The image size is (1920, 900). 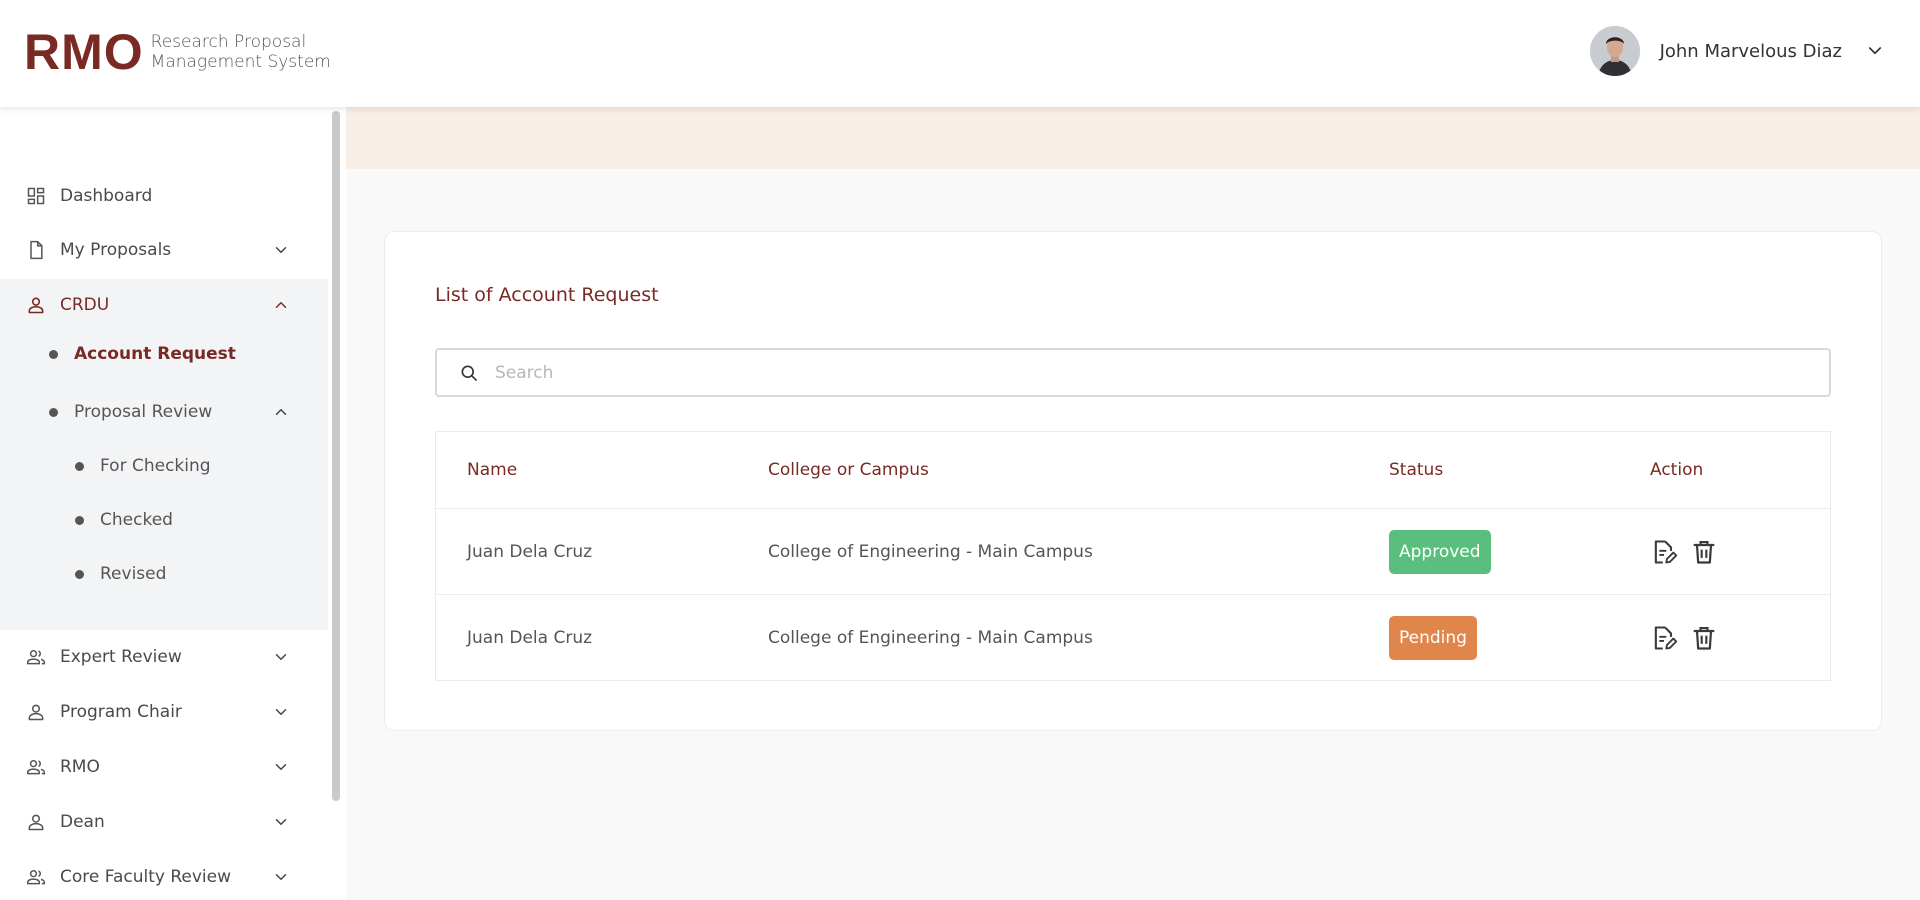 I want to click on sidebar-item-label: My Proposals, so click(x=116, y=250).